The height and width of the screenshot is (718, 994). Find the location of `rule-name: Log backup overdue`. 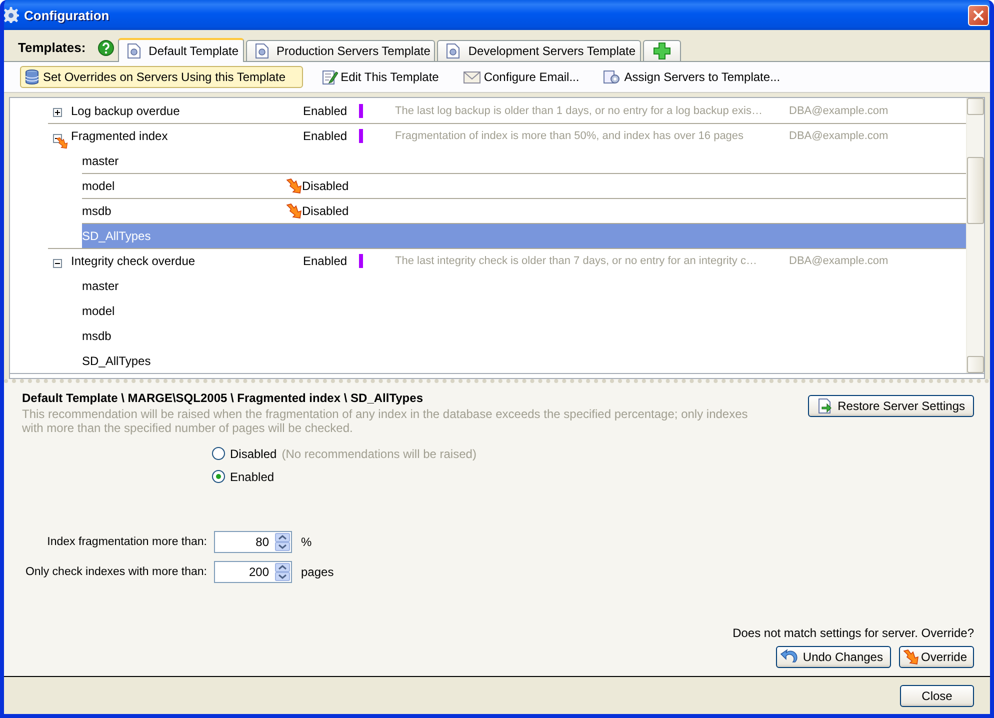

rule-name: Log backup overdue is located at coordinates (176, 111).